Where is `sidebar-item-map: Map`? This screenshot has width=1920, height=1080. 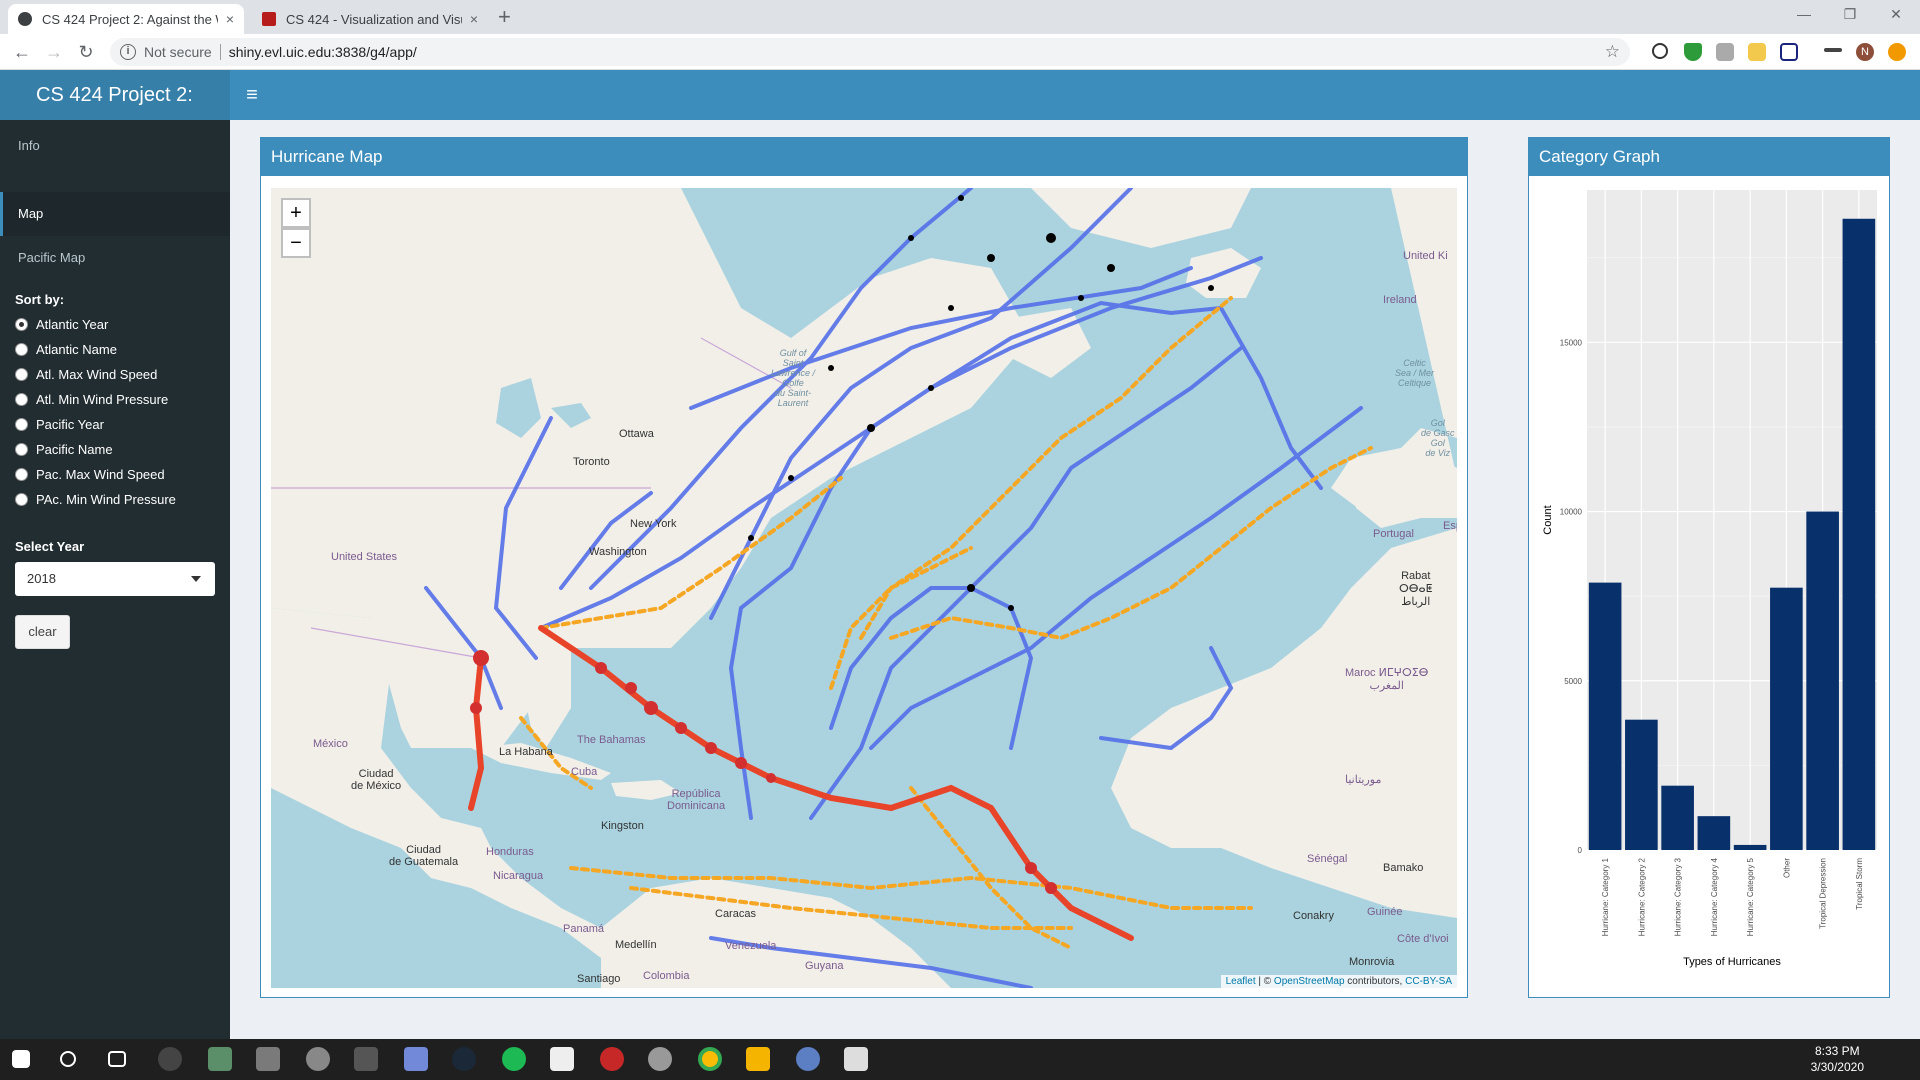 sidebar-item-map: Map is located at coordinates (115, 214).